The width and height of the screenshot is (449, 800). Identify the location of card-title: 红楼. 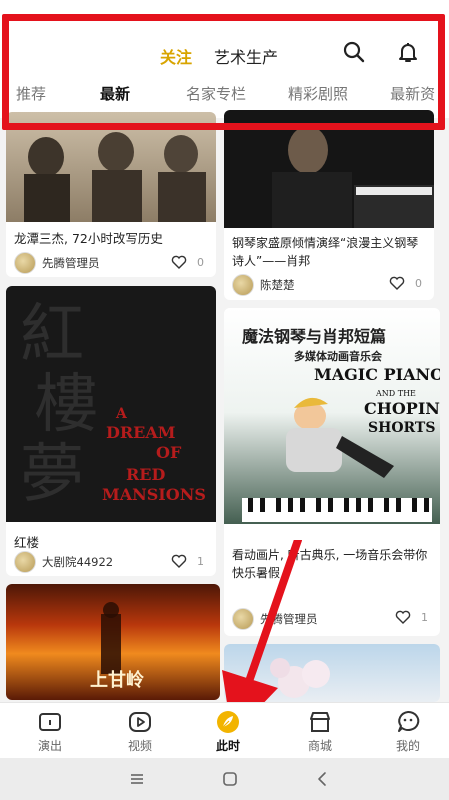
(27, 542).